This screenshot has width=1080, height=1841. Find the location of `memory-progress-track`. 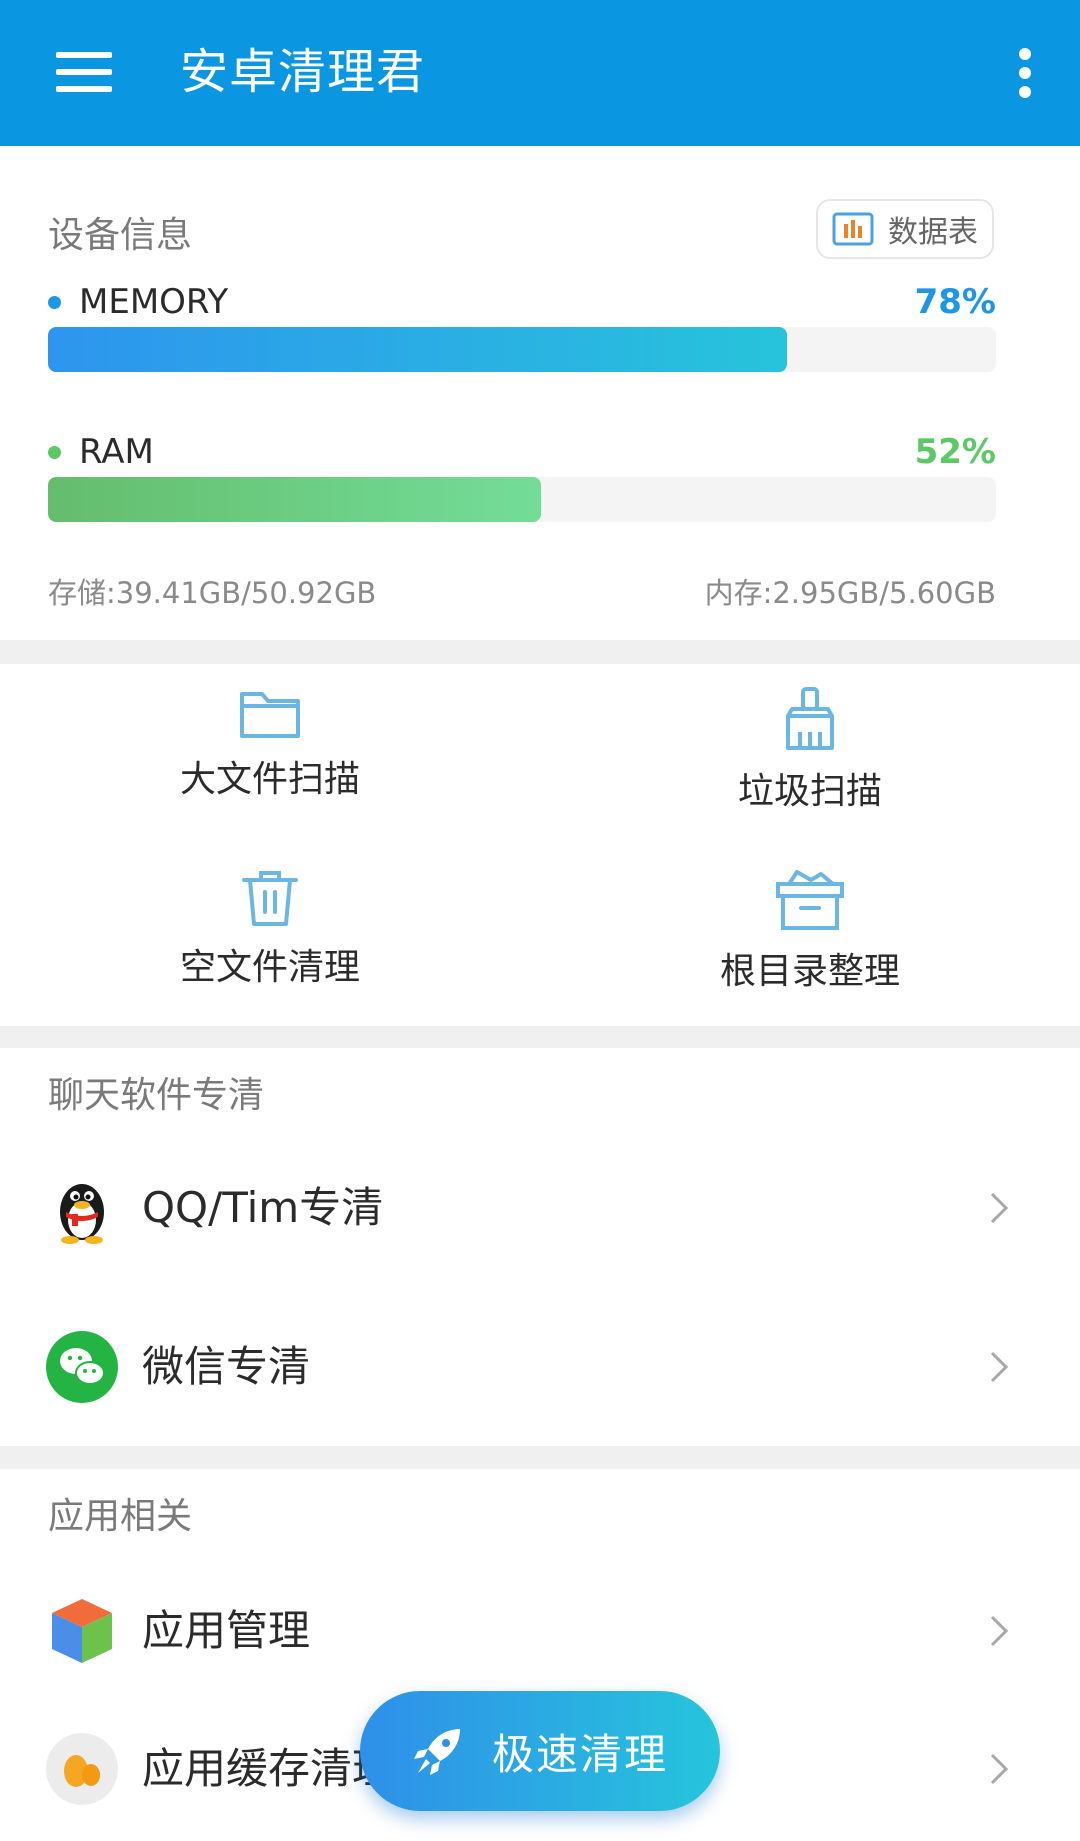

memory-progress-track is located at coordinates (522, 349).